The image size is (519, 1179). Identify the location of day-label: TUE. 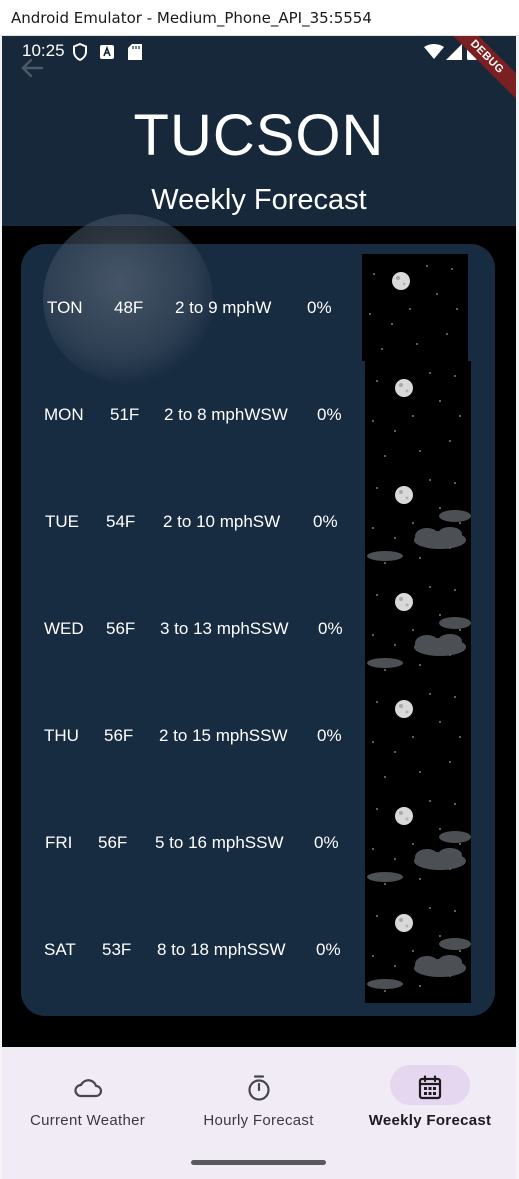
(62, 521).